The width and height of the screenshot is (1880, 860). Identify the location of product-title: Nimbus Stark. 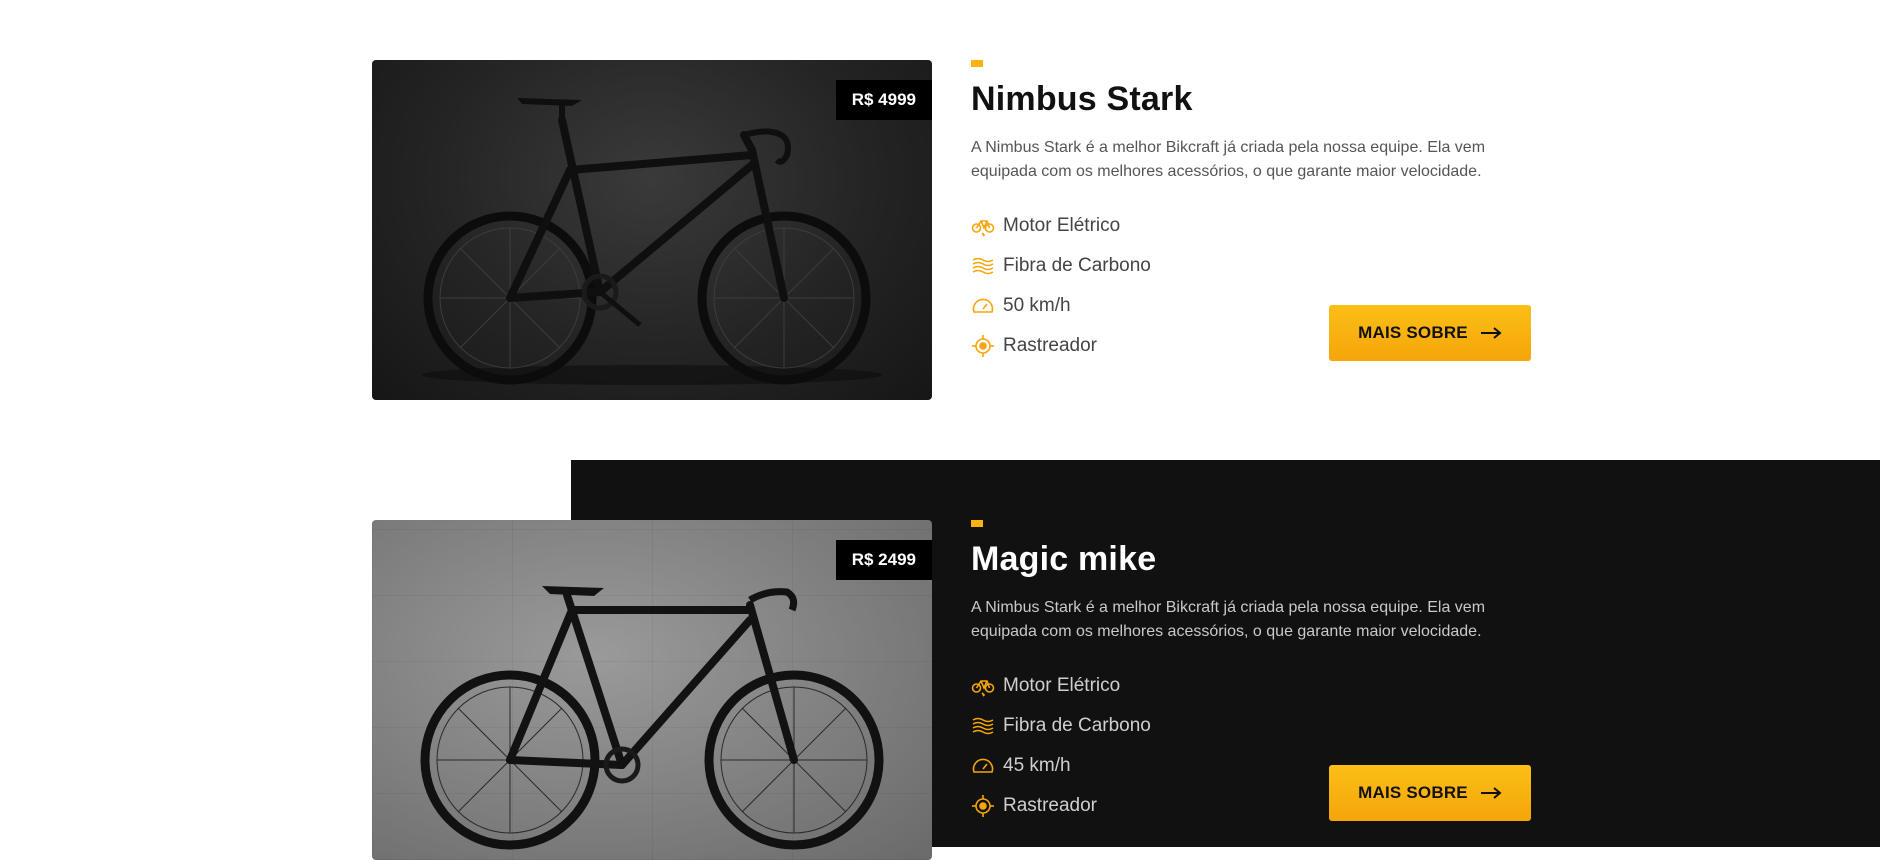
(1082, 99).